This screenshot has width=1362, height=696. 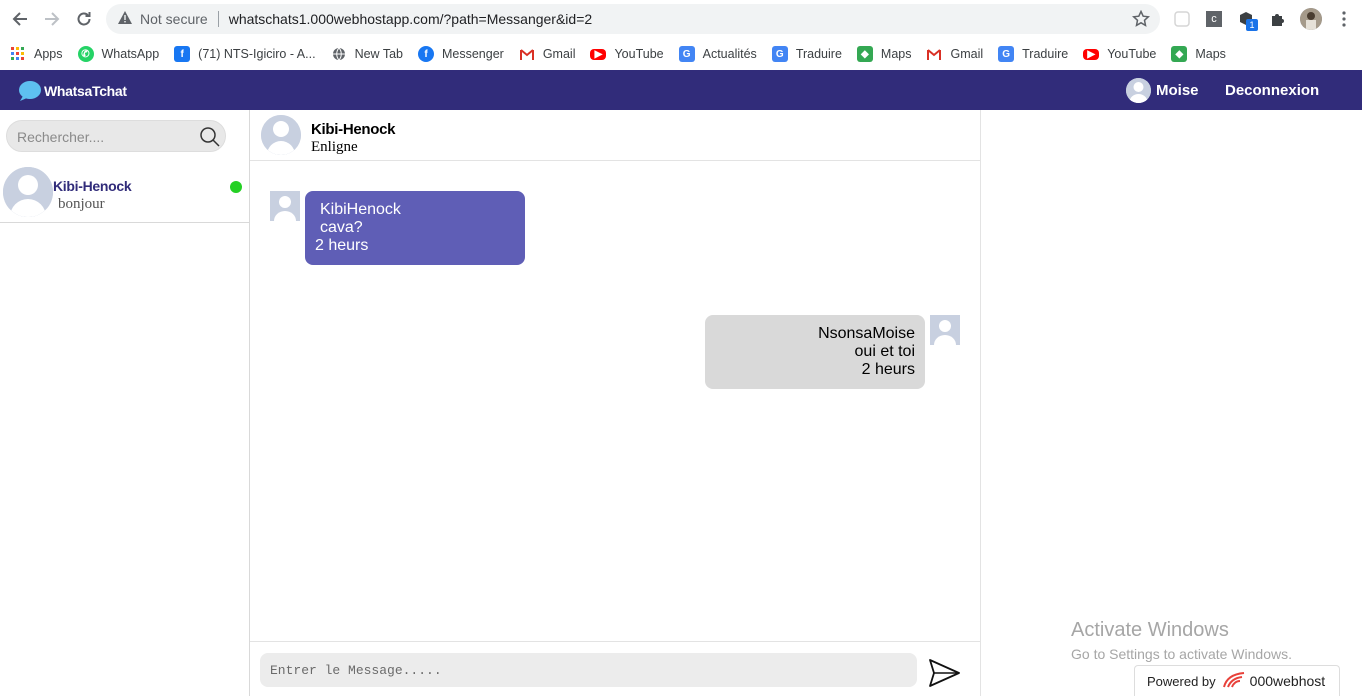 I want to click on extension-badge: 1, so click(x=1252, y=25).